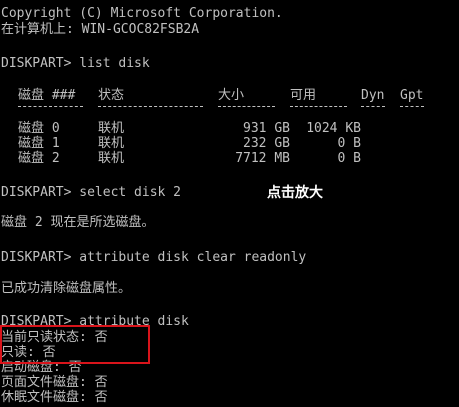  Describe the element at coordinates (39, 158) in the screenshot. I see `table-cell-disk: 磁盘 2` at that location.